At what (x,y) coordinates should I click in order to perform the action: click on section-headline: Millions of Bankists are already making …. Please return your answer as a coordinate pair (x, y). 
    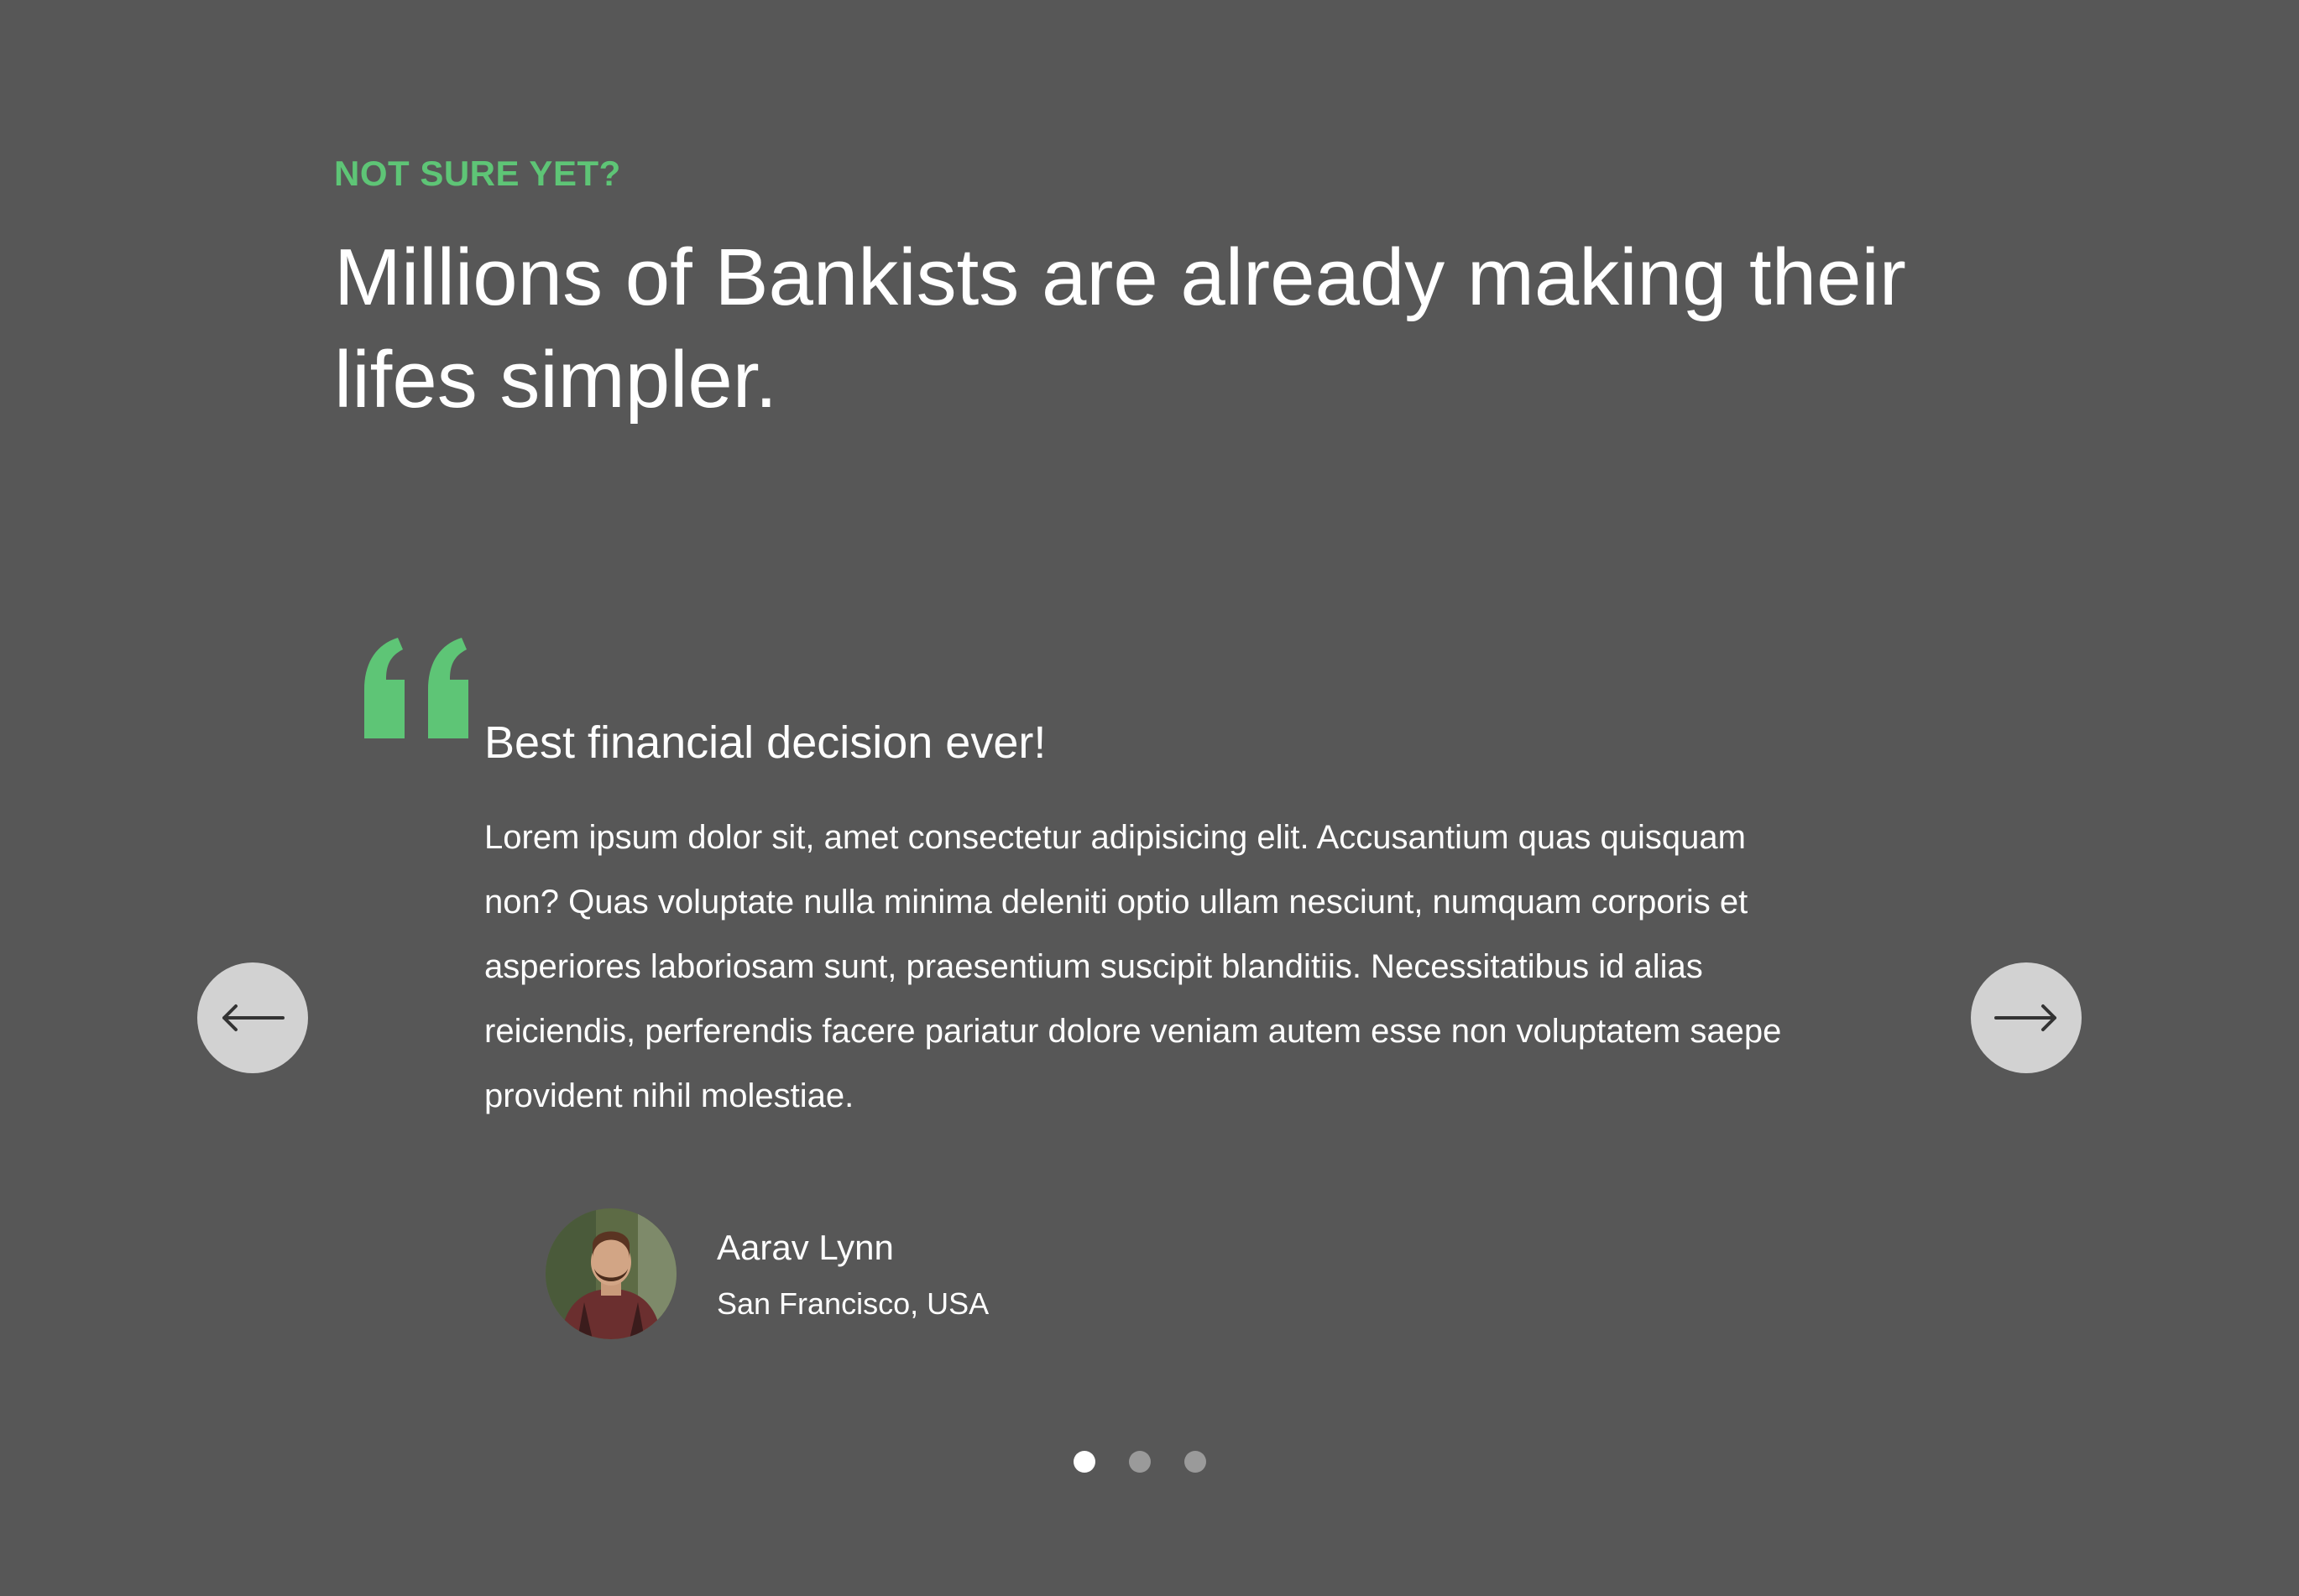
    Looking at the image, I should click on (1120, 328).